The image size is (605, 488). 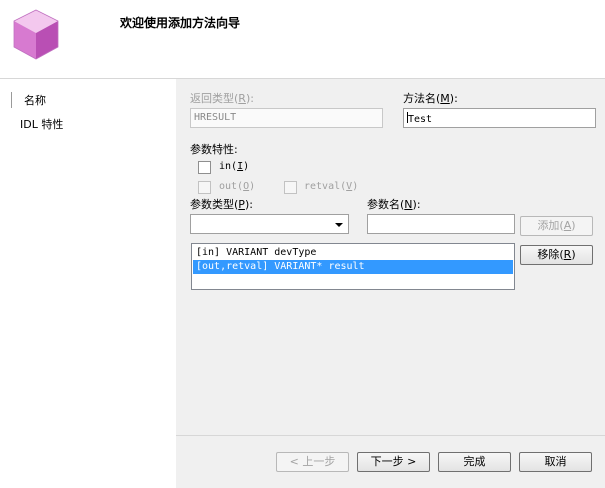 I want to click on finish-button: 完成, so click(x=474, y=462).